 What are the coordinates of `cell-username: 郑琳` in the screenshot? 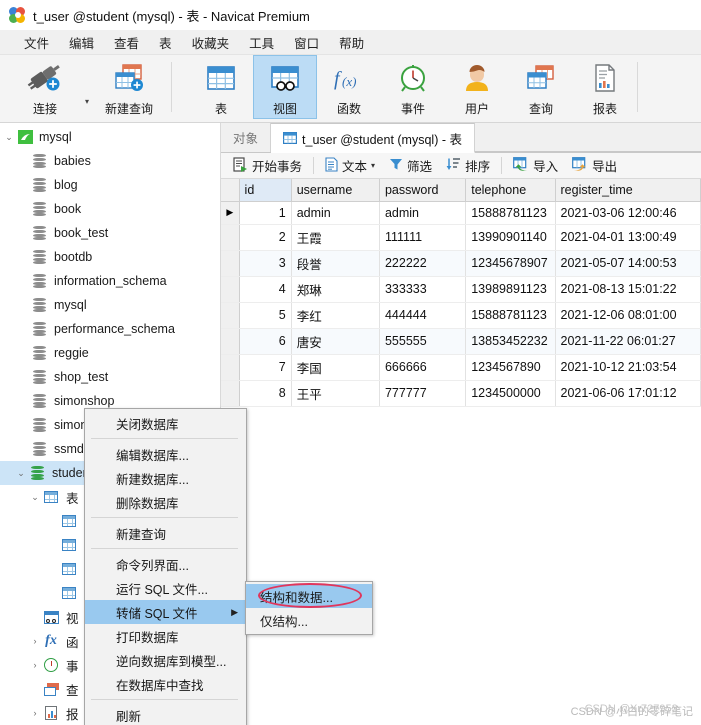 It's located at (335, 289).